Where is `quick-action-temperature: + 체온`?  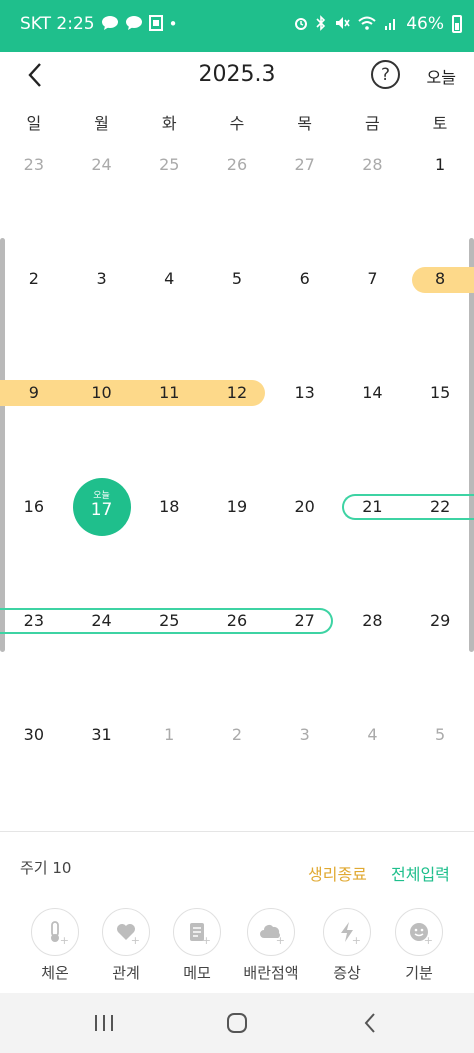
quick-action-temperature: + 체온 is located at coordinates (55, 945).